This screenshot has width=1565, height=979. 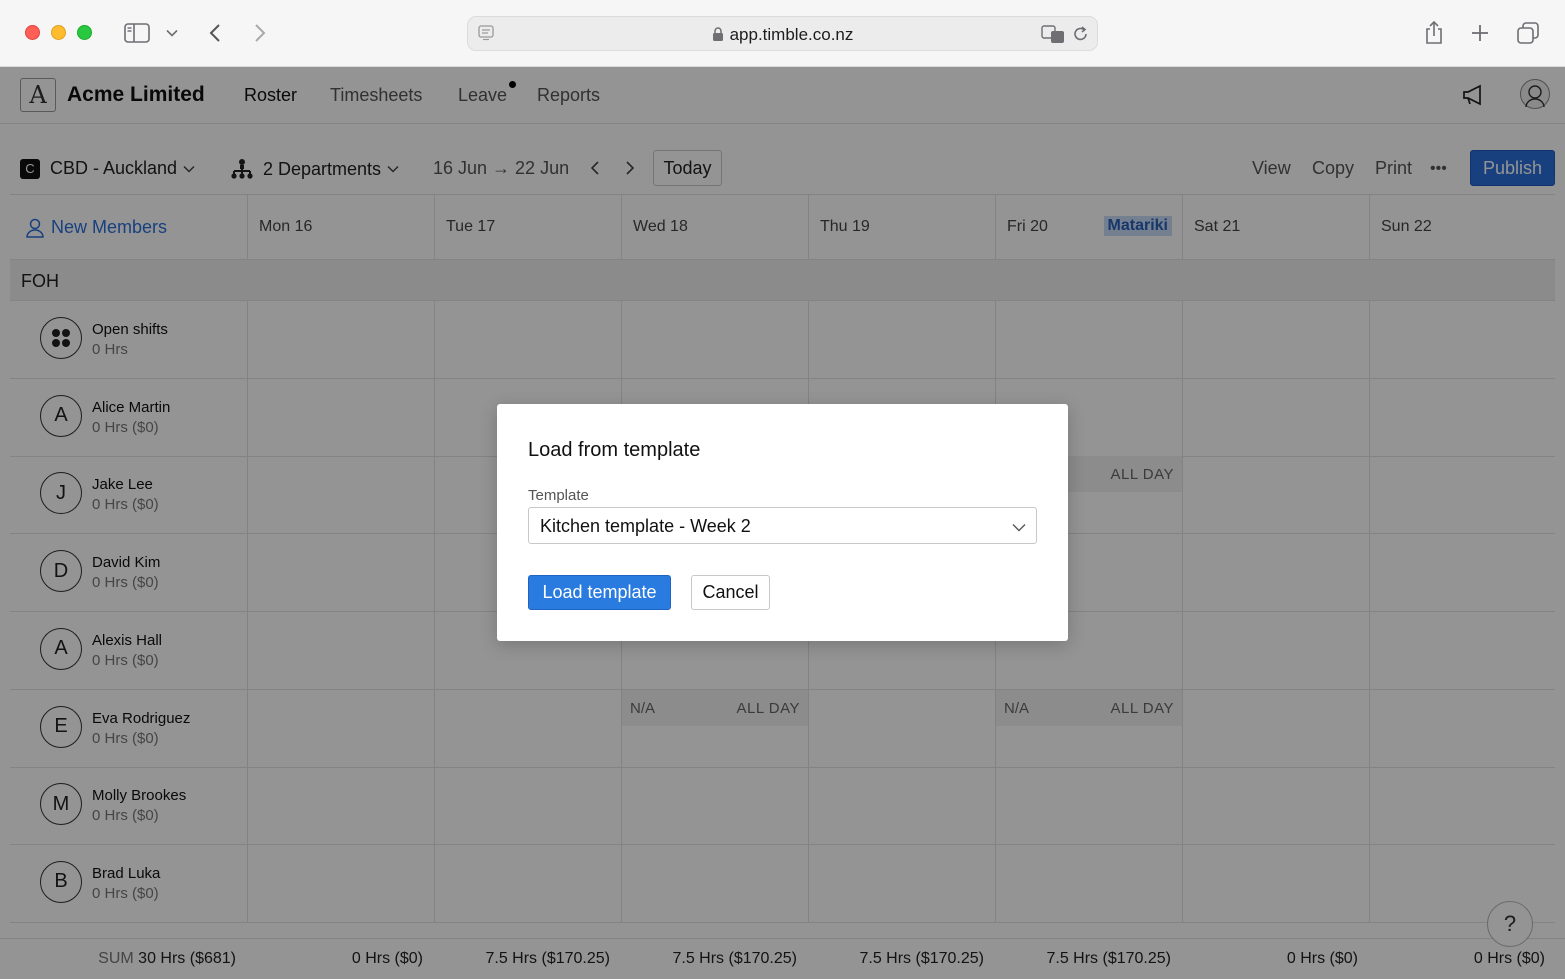 I want to click on tab-overview-icon, so click(x=1528, y=33).